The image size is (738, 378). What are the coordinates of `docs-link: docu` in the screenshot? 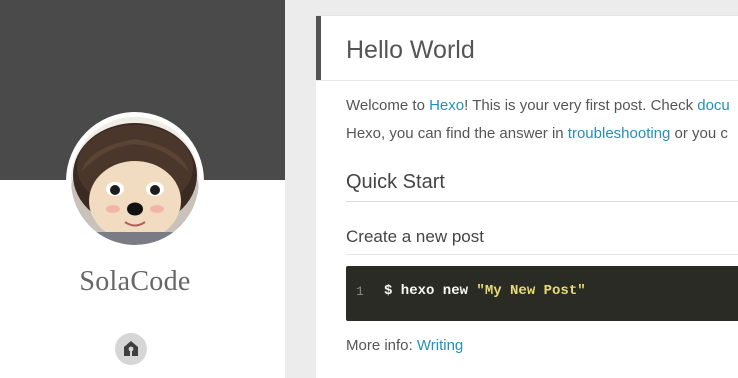 It's located at (713, 105).